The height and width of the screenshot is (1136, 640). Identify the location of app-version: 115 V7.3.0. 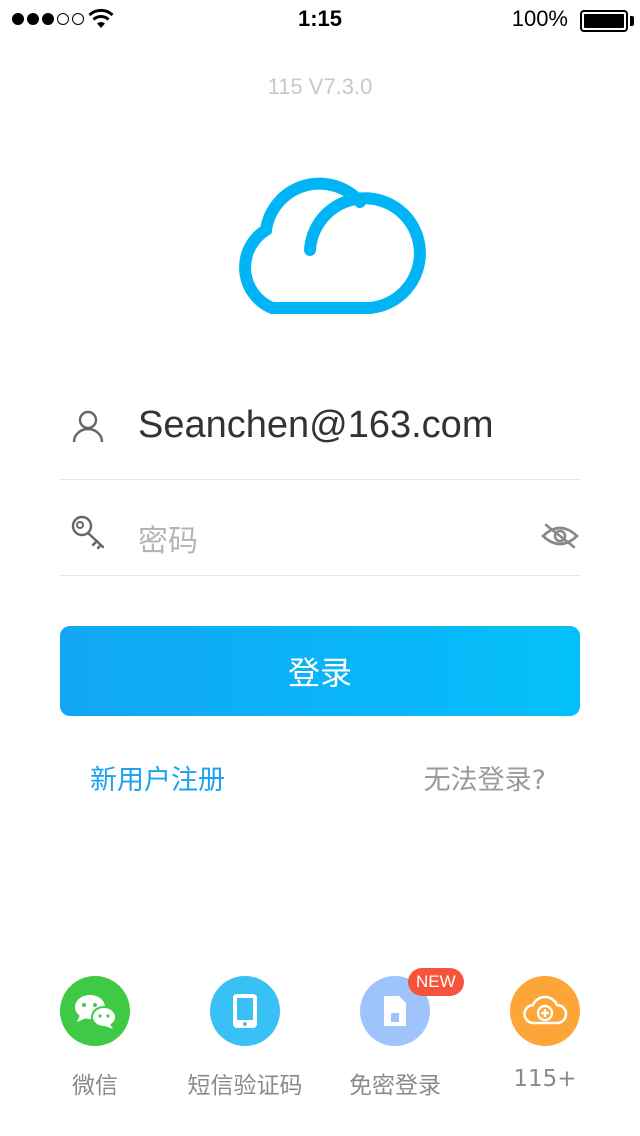
(320, 86).